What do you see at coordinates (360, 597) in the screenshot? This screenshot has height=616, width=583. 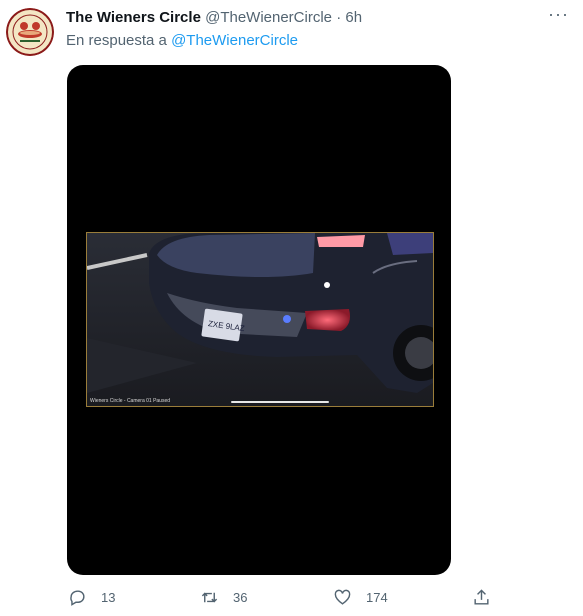 I see `like-button: 174` at bounding box center [360, 597].